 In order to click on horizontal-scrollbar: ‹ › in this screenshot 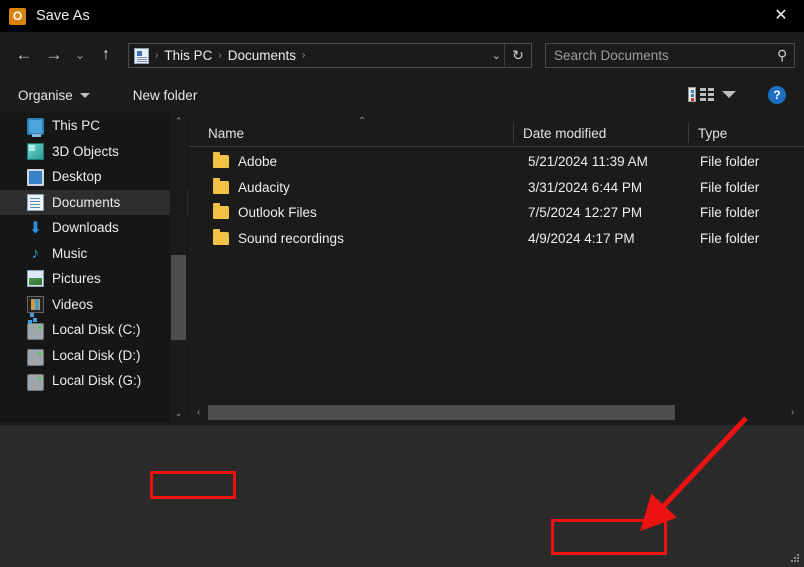, I will do `click(495, 412)`.